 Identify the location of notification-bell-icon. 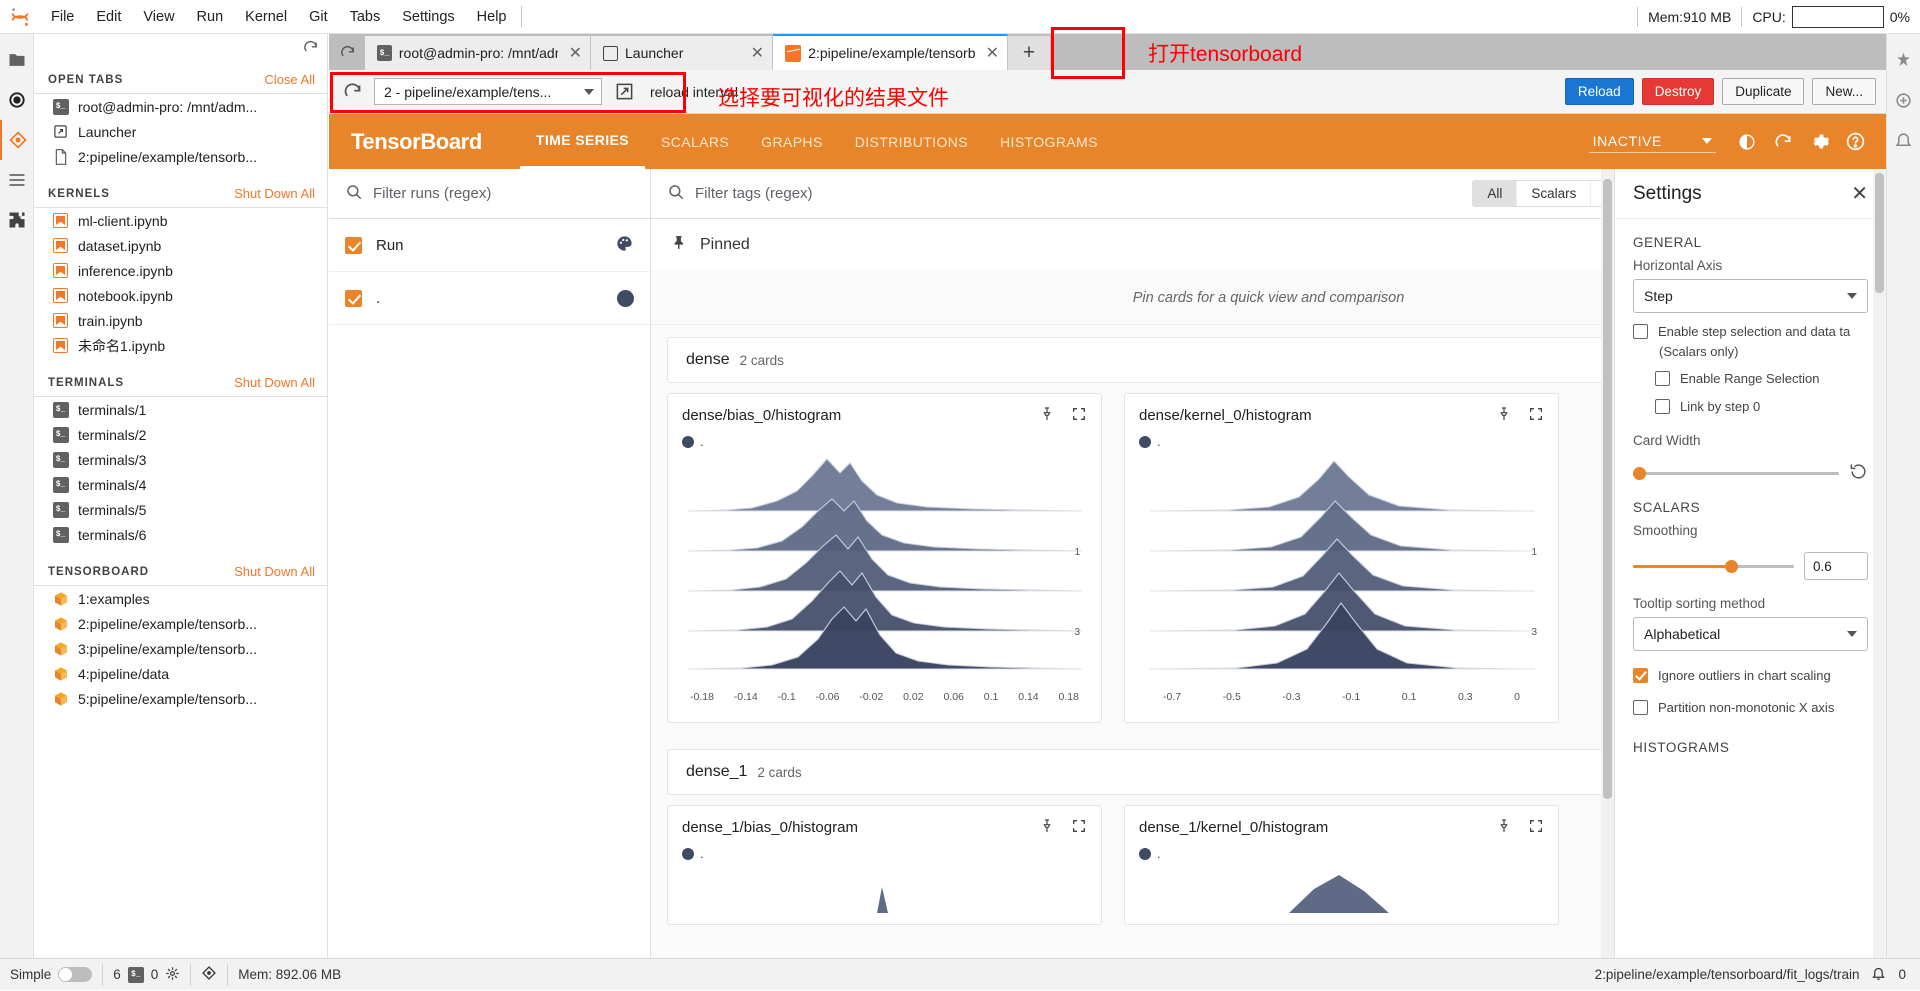
(1878, 975).